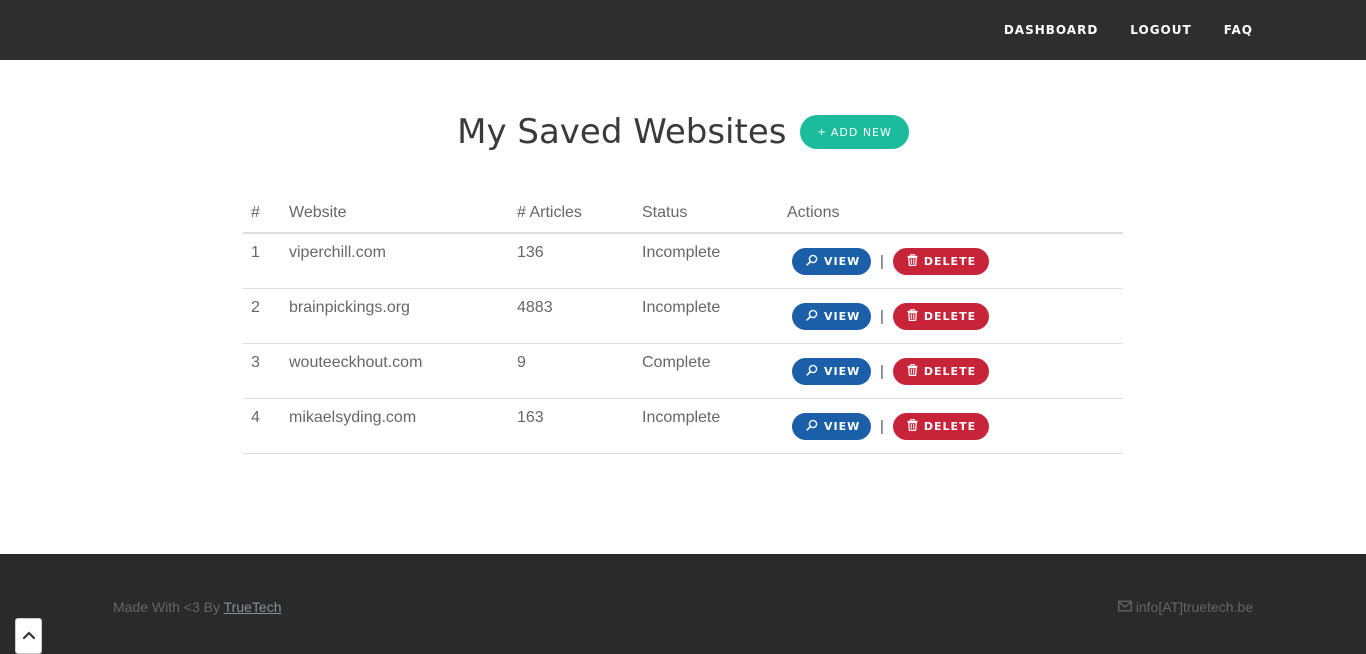 The image size is (1366, 654). I want to click on header-number: #, so click(262, 213).